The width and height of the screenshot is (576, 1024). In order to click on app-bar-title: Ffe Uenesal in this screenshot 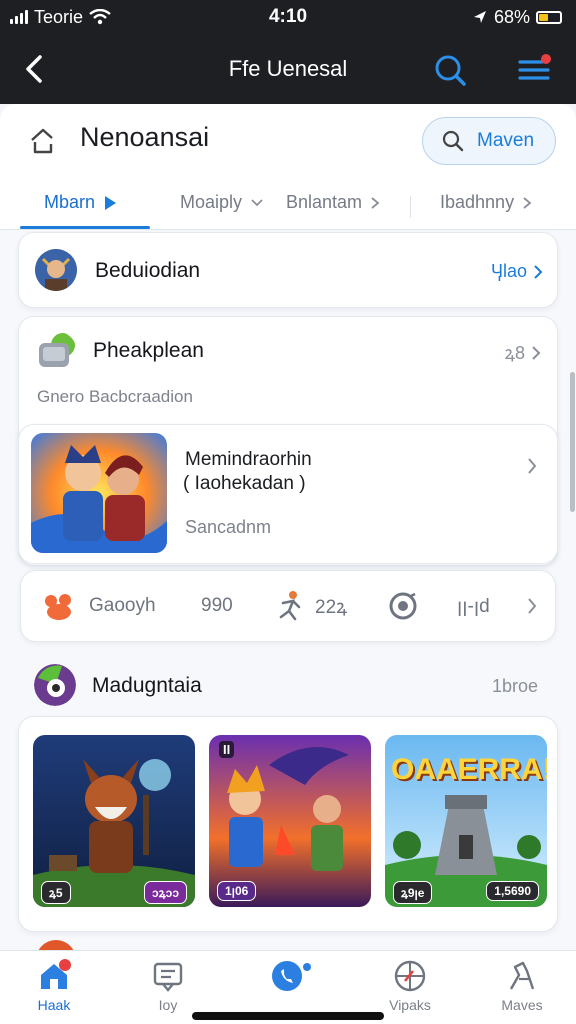, I will do `click(288, 68)`.